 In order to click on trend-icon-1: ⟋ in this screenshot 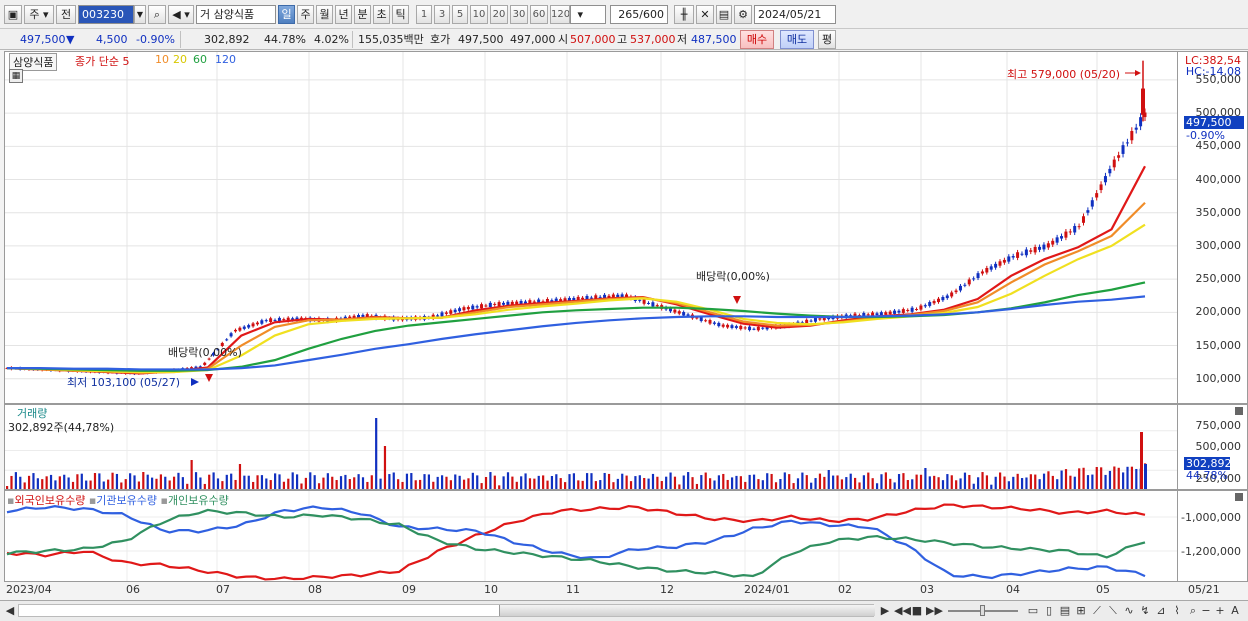, I will do `click(1097, 610)`.